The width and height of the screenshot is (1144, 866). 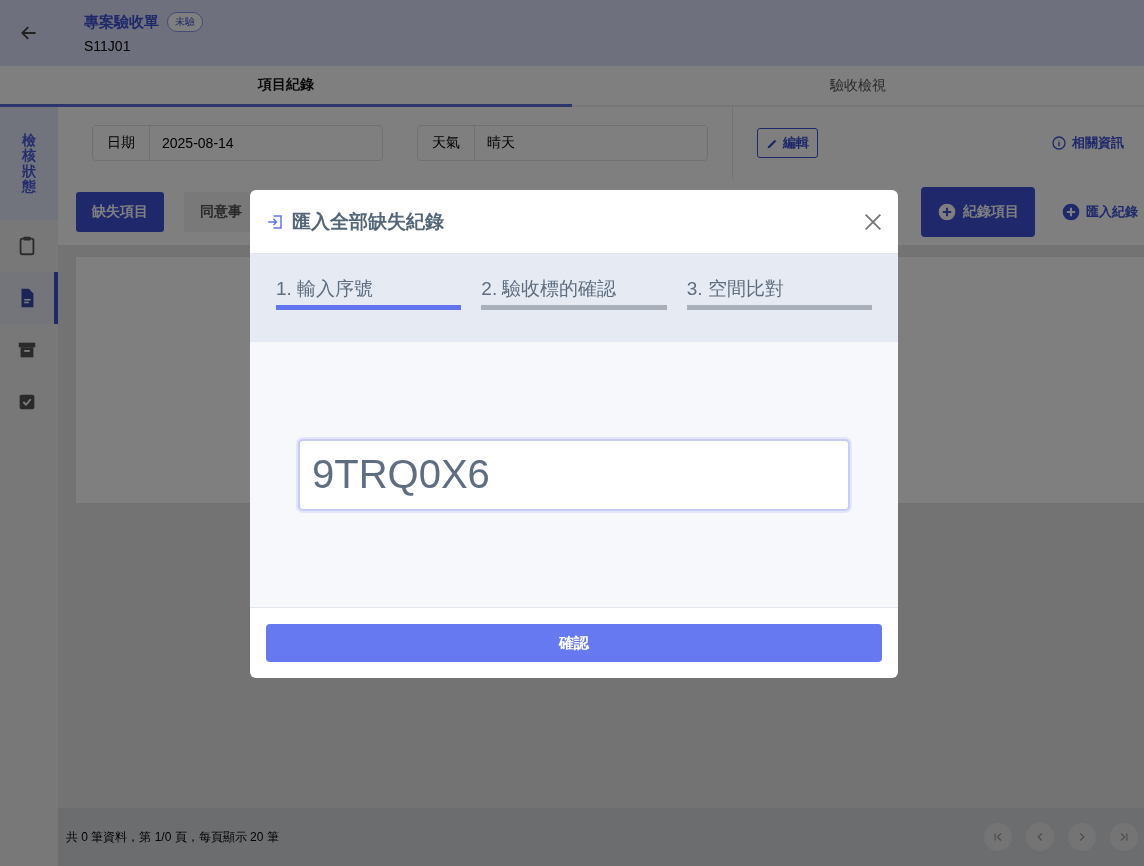 What do you see at coordinates (787, 143) in the screenshot?
I see `edit-button: 編輯` at bounding box center [787, 143].